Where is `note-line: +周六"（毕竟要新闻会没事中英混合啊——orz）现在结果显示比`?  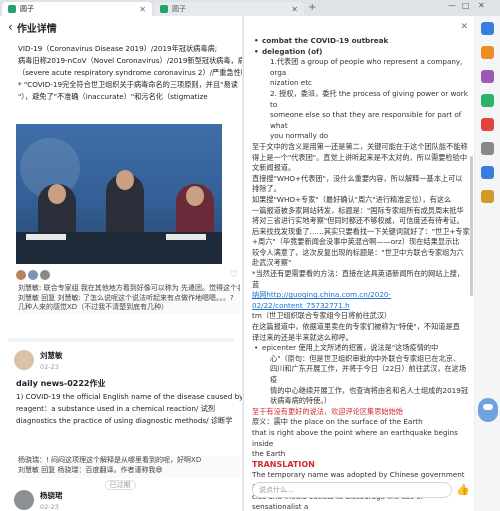
note-line: +周六"（毕竟要新闻会没事中英混合啊——orz）现在结果显示比 is located at coordinates (356, 242).